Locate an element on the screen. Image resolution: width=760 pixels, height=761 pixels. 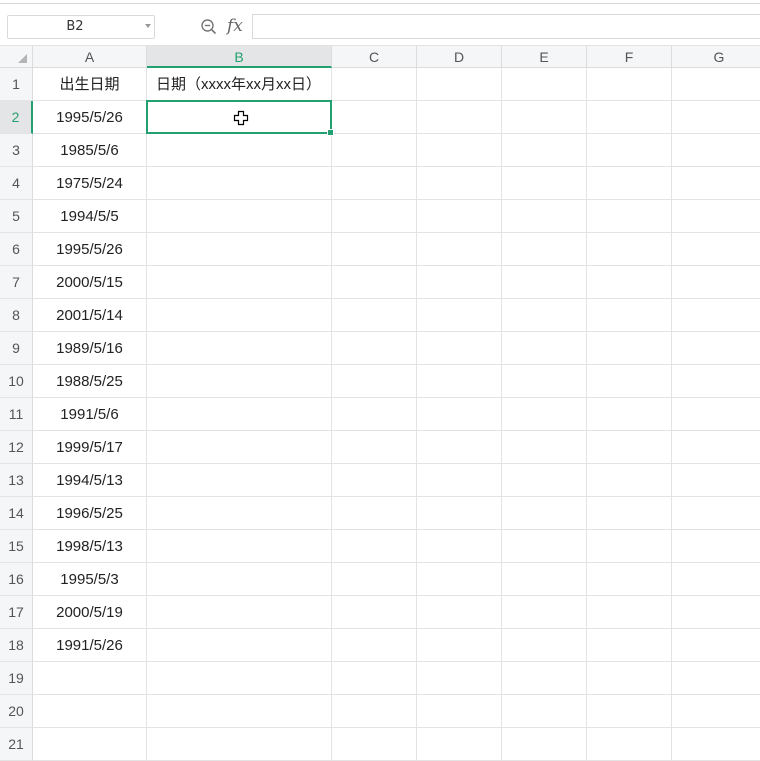
cell-f19 is located at coordinates (629, 678).